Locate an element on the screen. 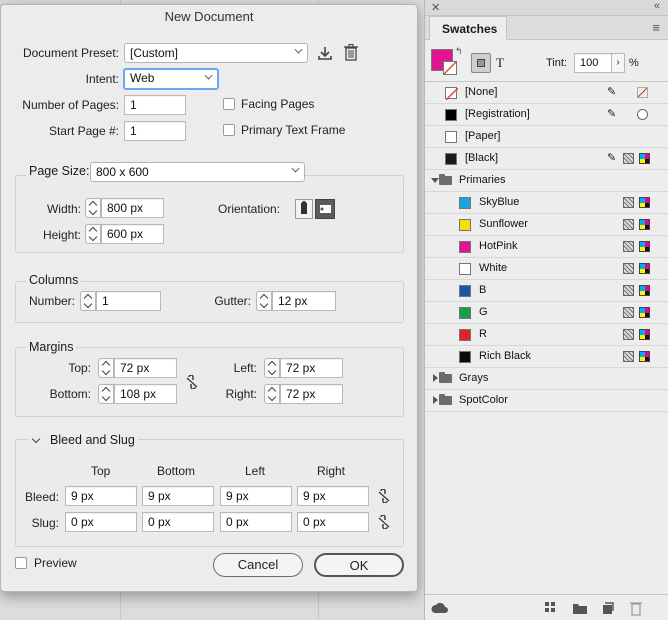 This screenshot has height=620, width=668. number-input: 1 is located at coordinates (128, 301).